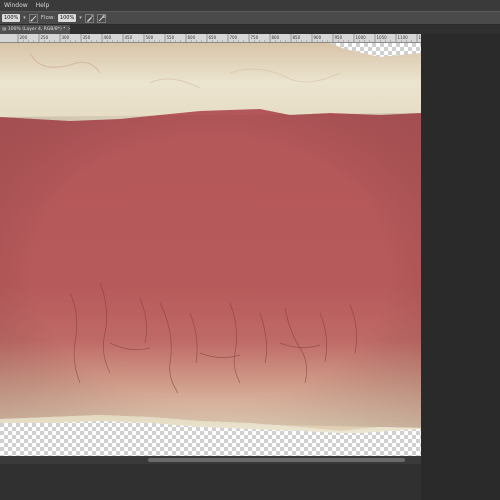 This screenshot has height=500, width=500. Describe the element at coordinates (68, 29) in the screenshot. I see `close-icon: ×` at that location.